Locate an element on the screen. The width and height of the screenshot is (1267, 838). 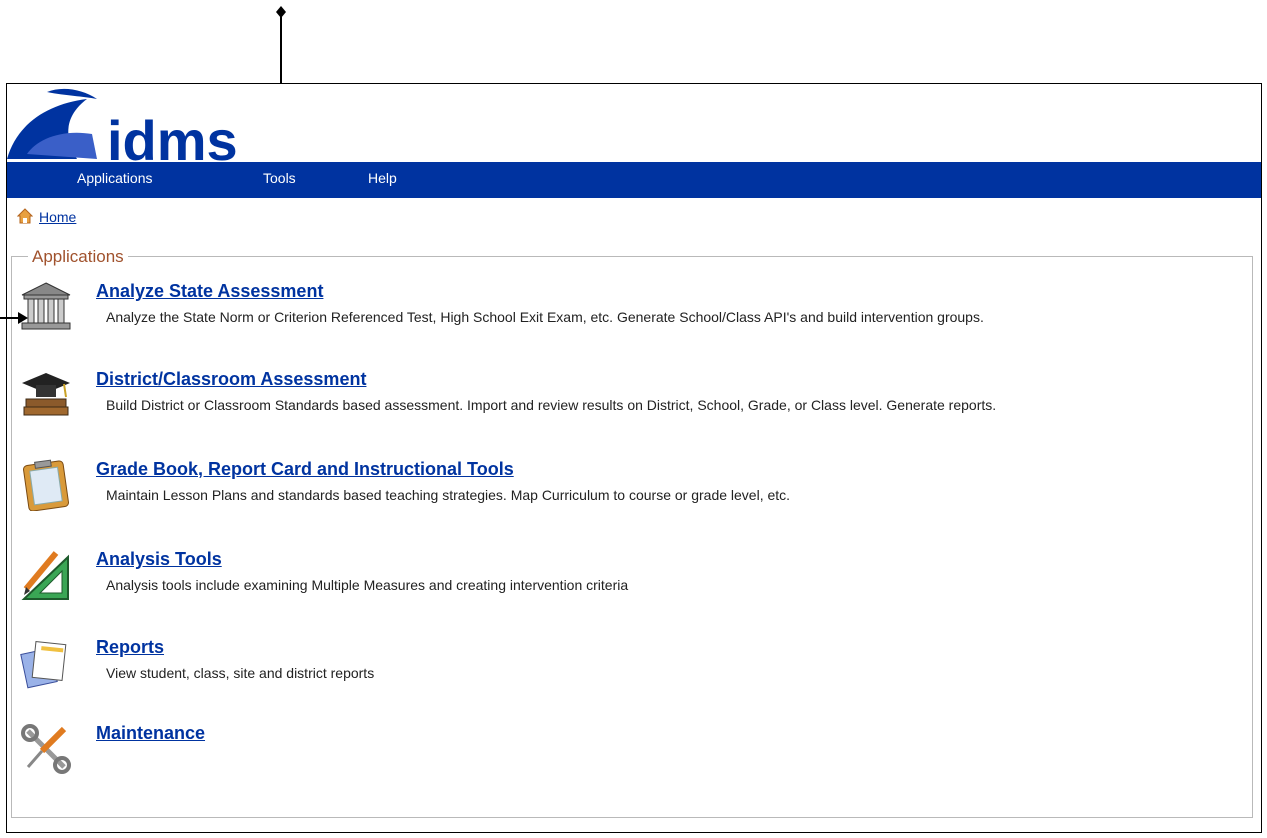
header: idms is located at coordinates (634, 124).